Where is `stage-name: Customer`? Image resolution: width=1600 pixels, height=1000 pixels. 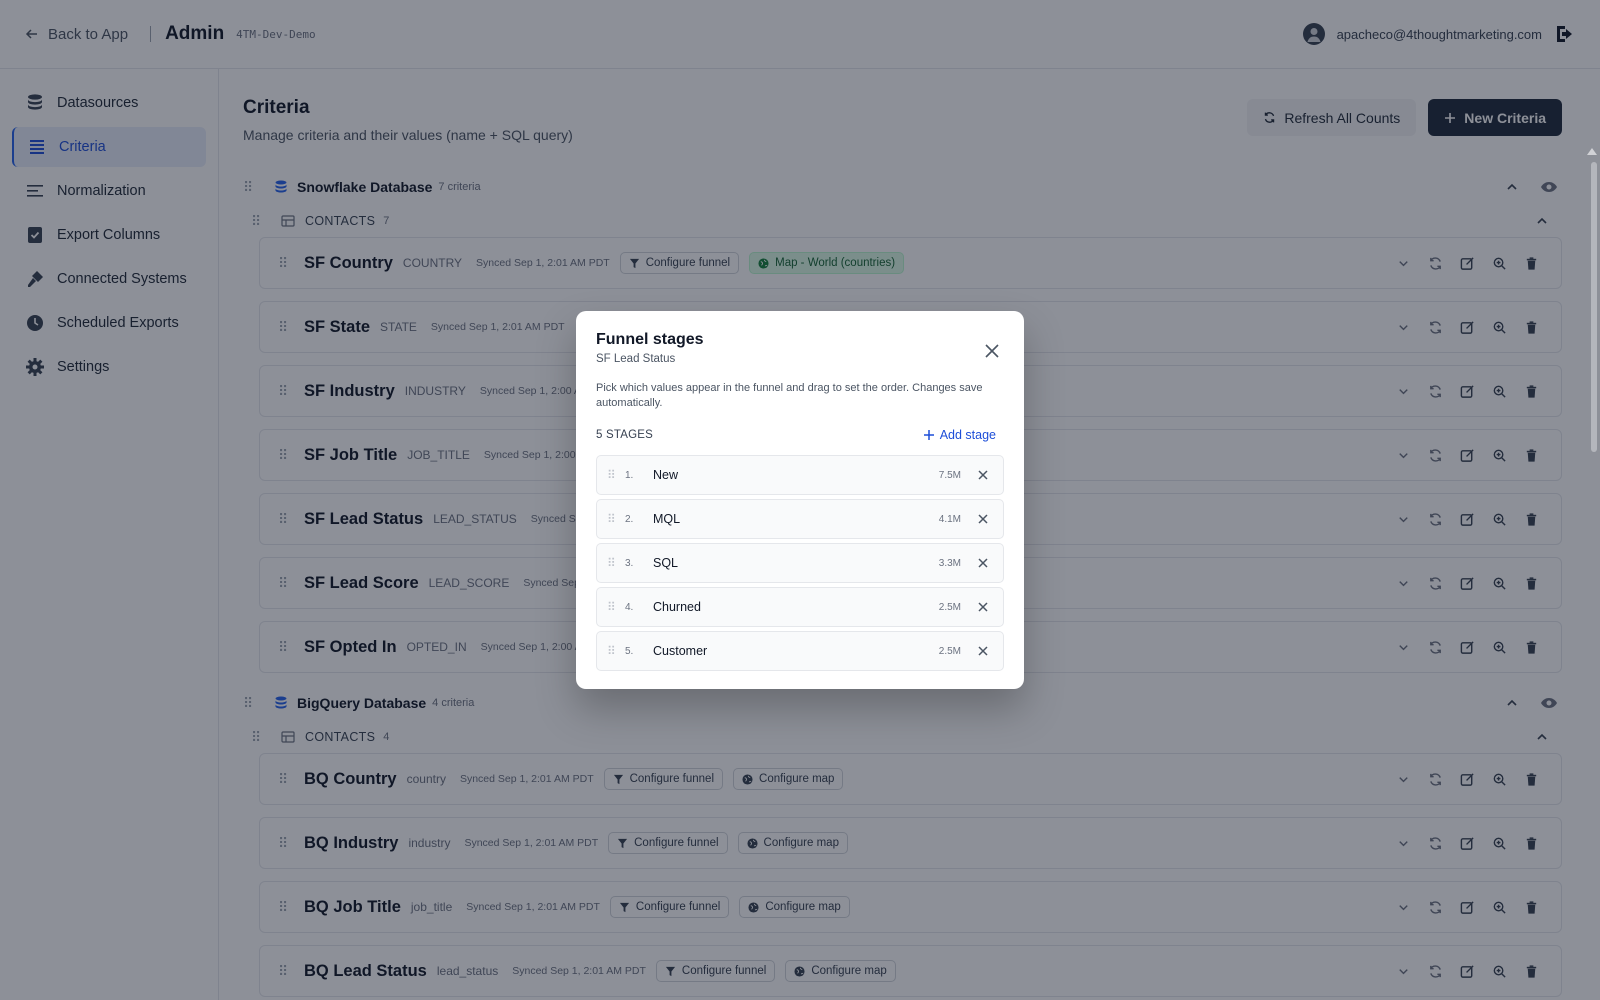
stage-name: Customer is located at coordinates (680, 651).